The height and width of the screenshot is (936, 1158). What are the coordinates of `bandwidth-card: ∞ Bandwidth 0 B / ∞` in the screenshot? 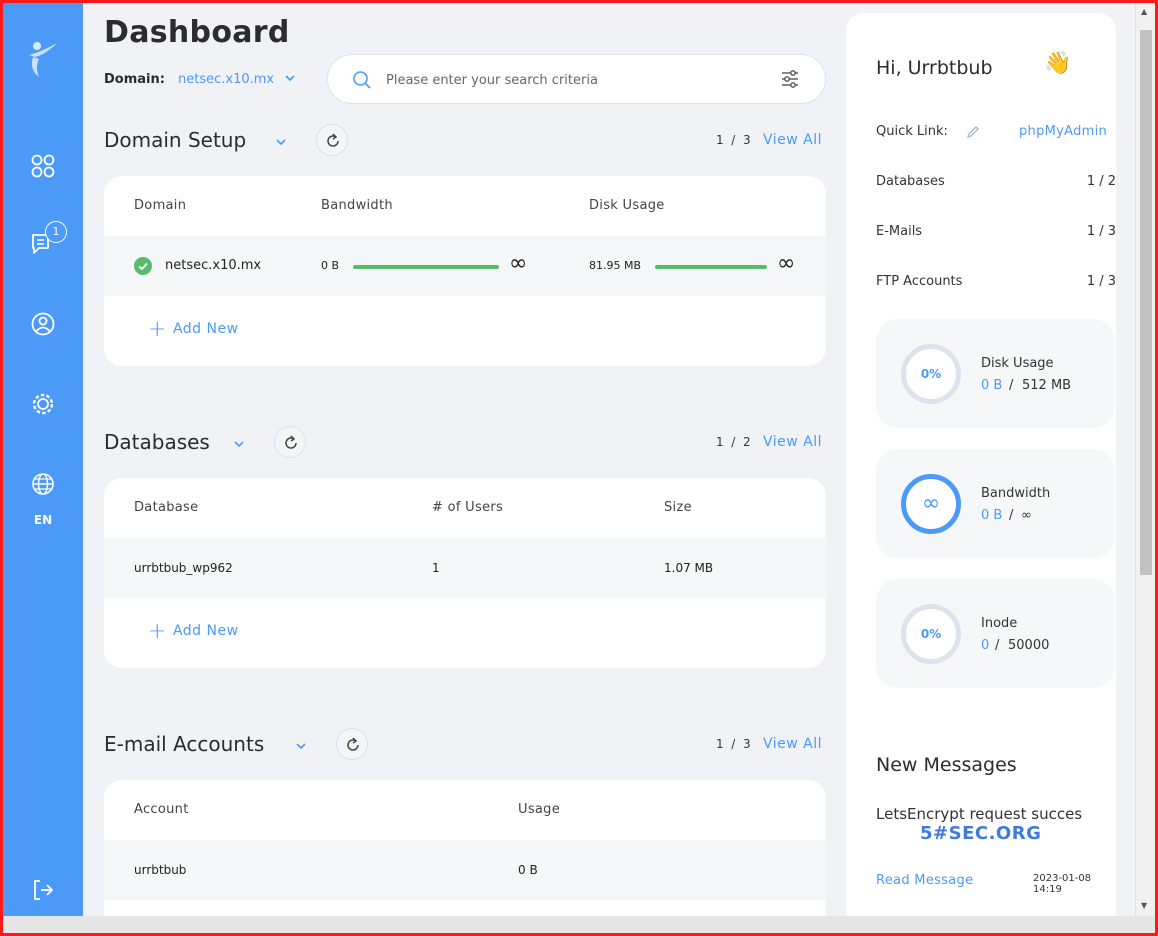 It's located at (995, 503).